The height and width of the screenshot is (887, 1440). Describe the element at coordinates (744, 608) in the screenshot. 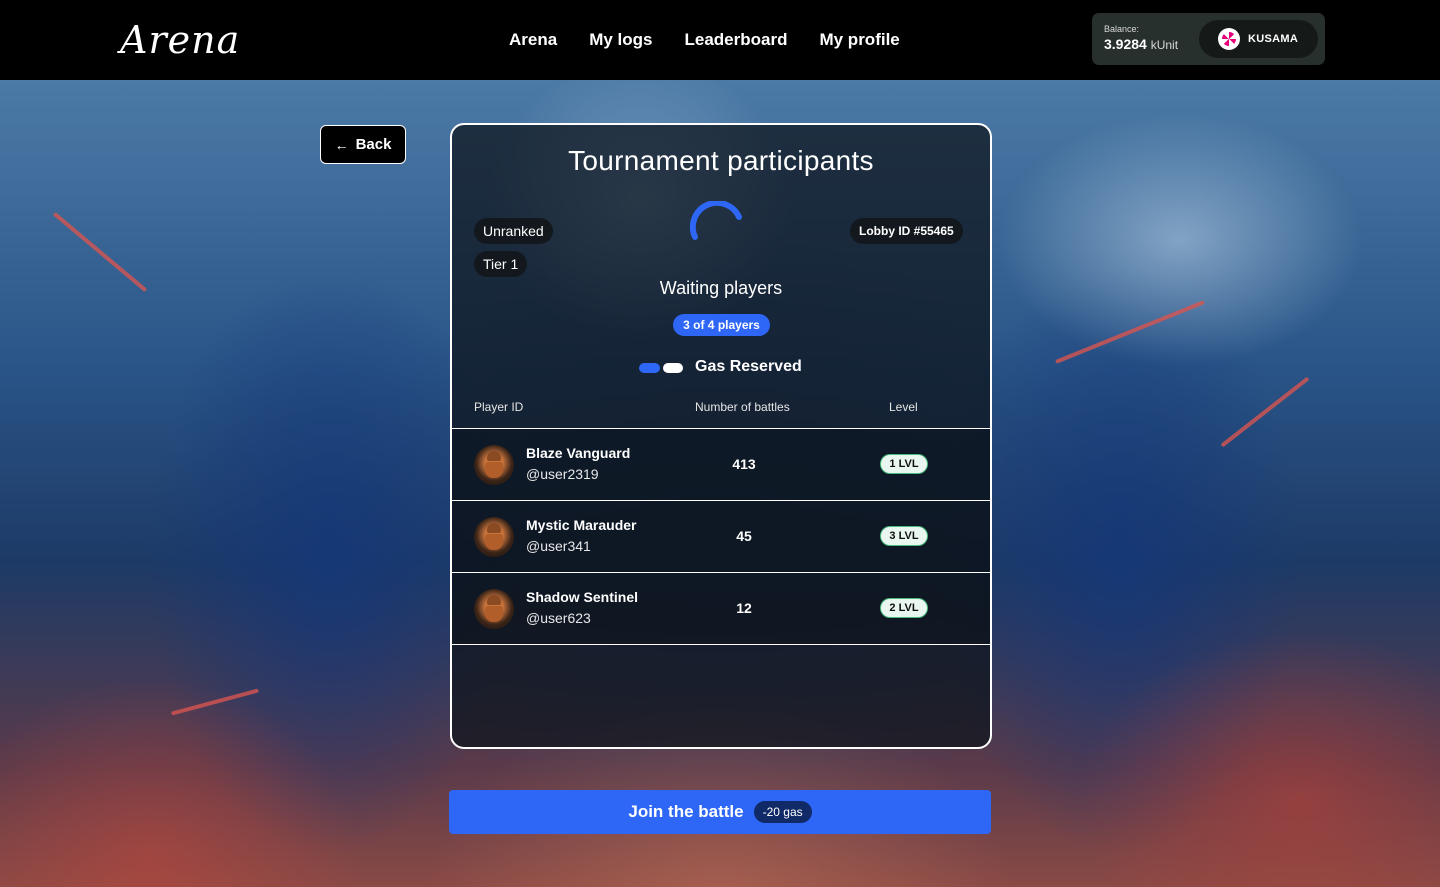

I see `battle-count: 12` at that location.